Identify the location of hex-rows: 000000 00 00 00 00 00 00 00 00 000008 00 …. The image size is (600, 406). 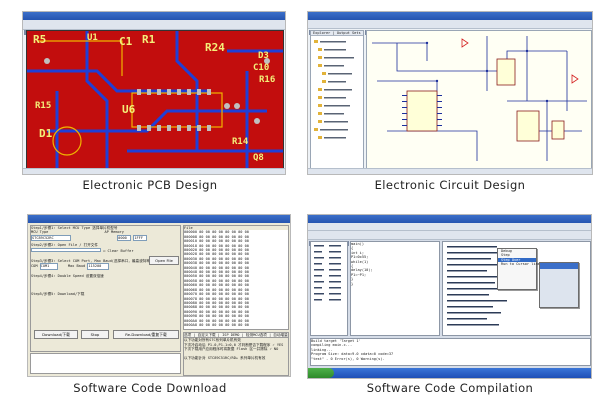
(236, 278).